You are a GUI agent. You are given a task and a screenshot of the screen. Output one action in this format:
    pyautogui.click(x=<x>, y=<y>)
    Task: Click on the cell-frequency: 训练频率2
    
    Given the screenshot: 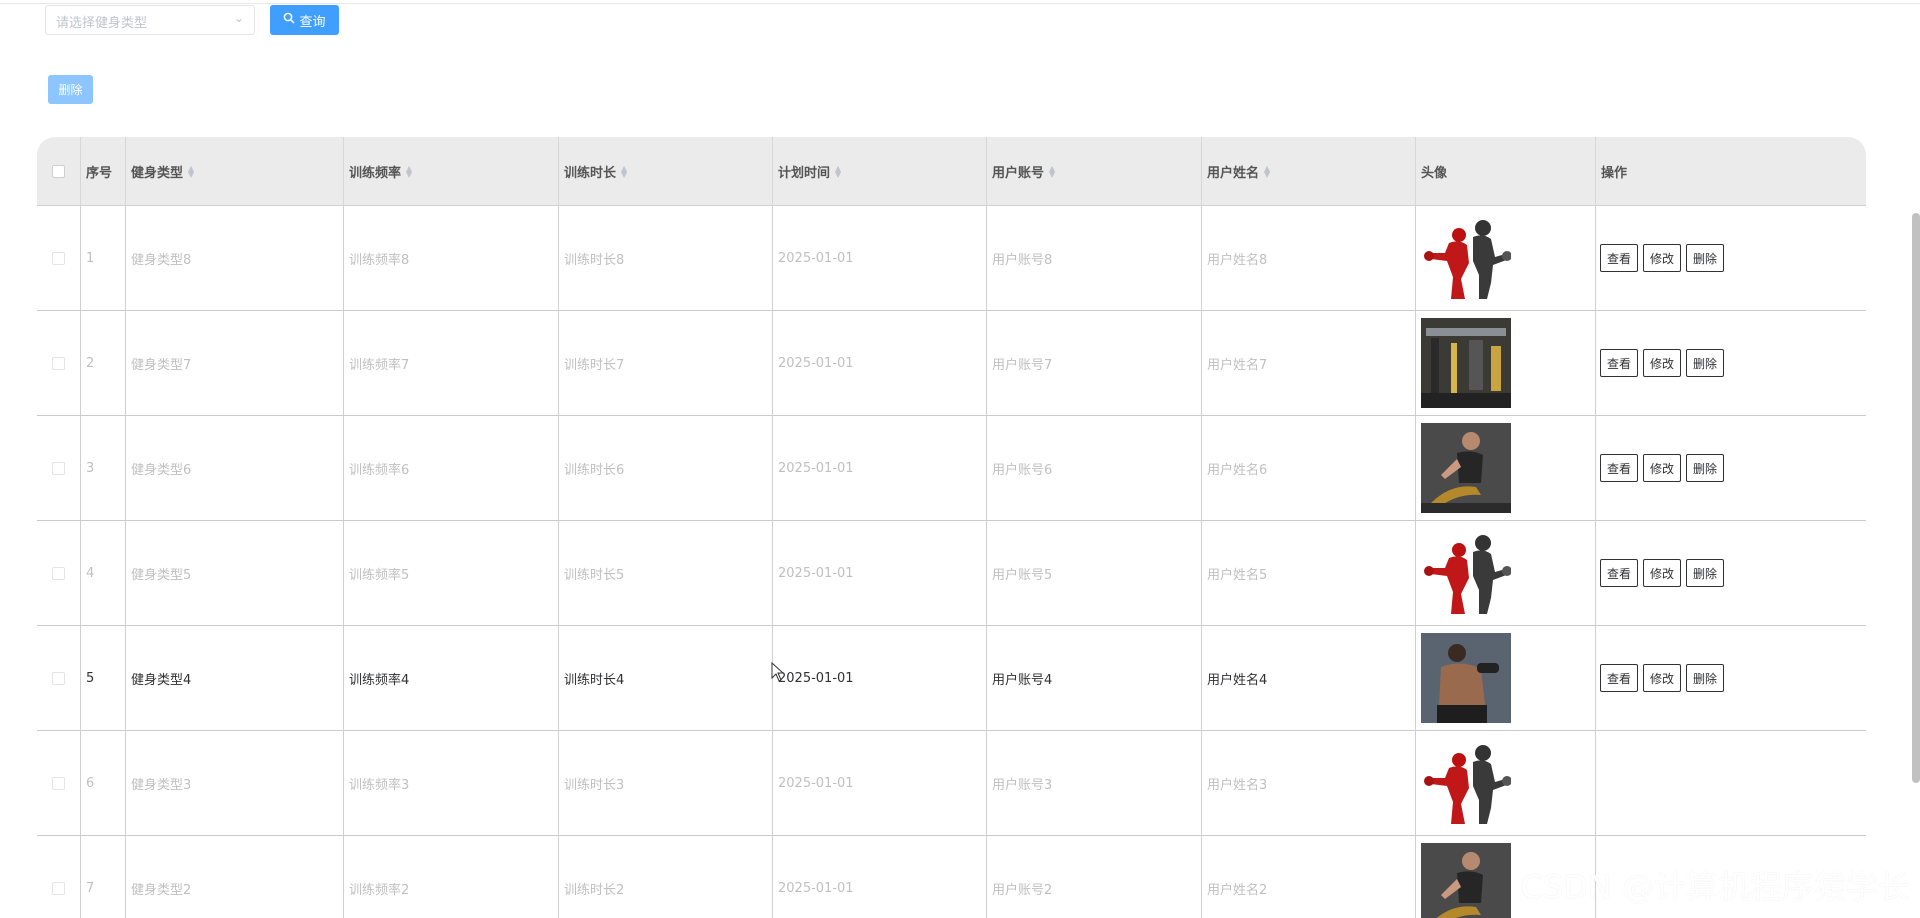 What is the action you would take?
    pyautogui.click(x=451, y=877)
    